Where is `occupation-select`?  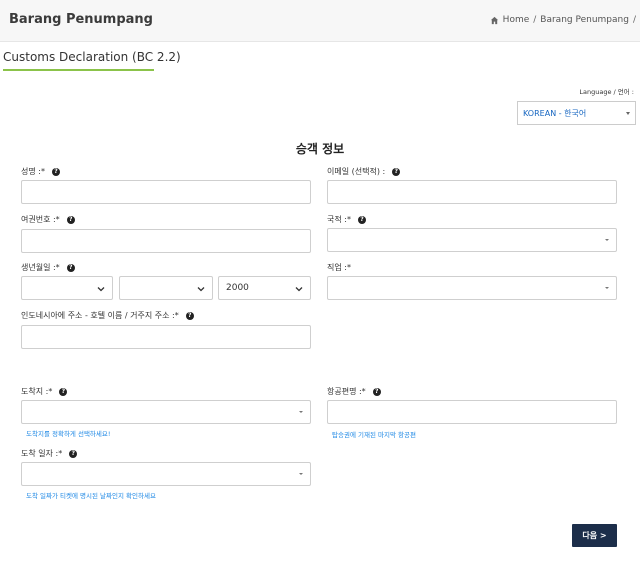
occupation-select is located at coordinates (472, 288).